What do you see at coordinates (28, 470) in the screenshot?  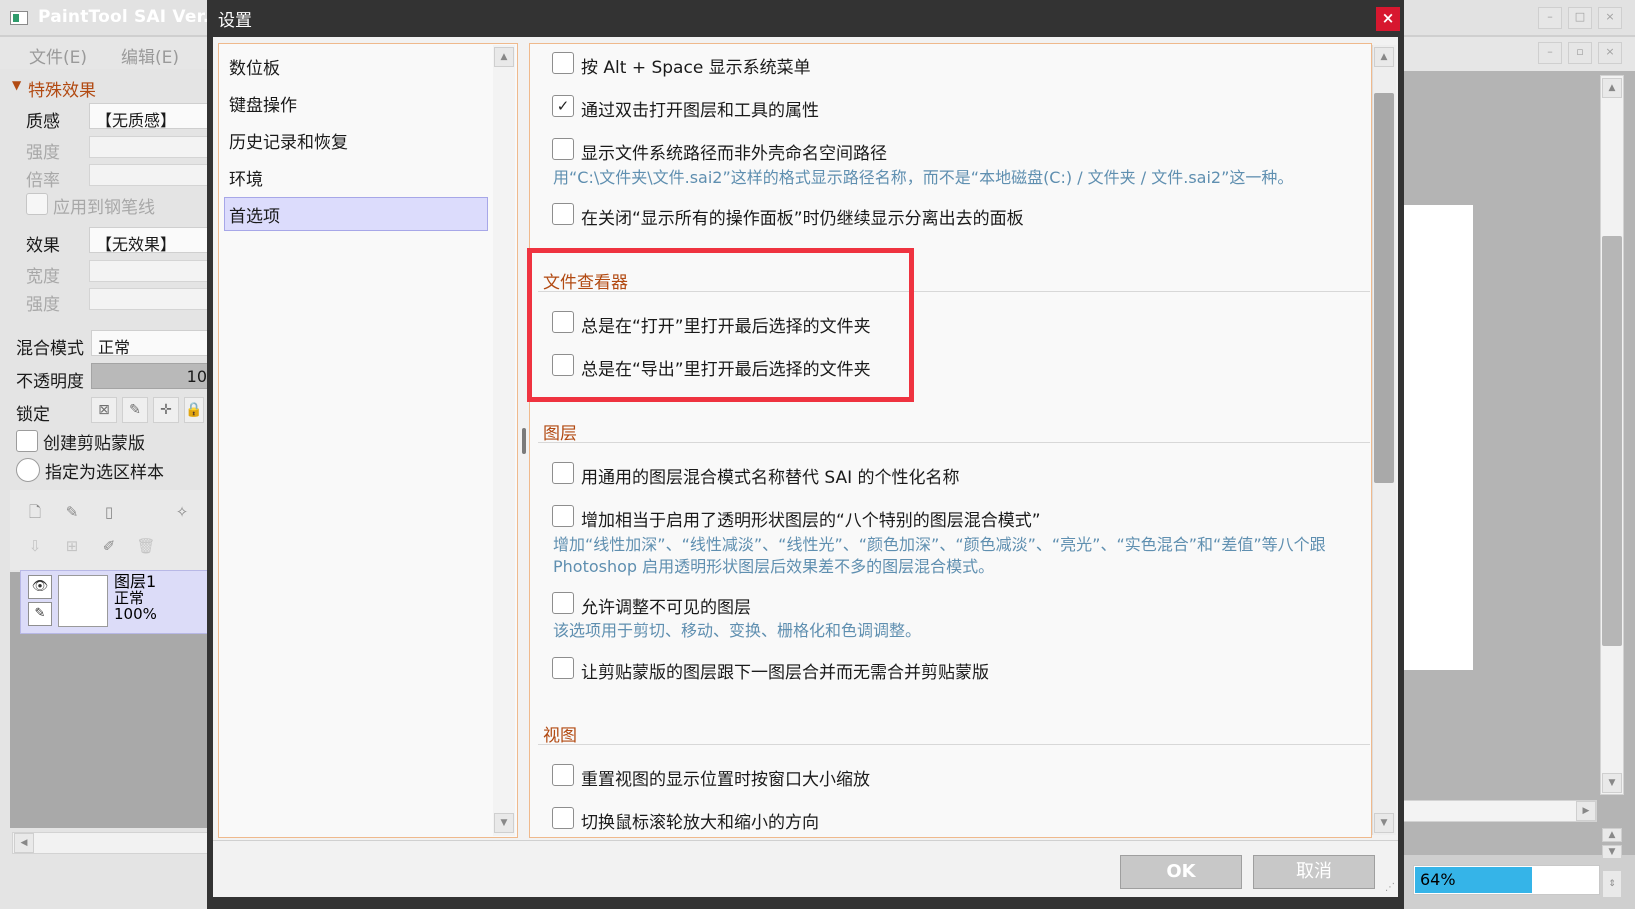 I see `selection-source-toggle` at bounding box center [28, 470].